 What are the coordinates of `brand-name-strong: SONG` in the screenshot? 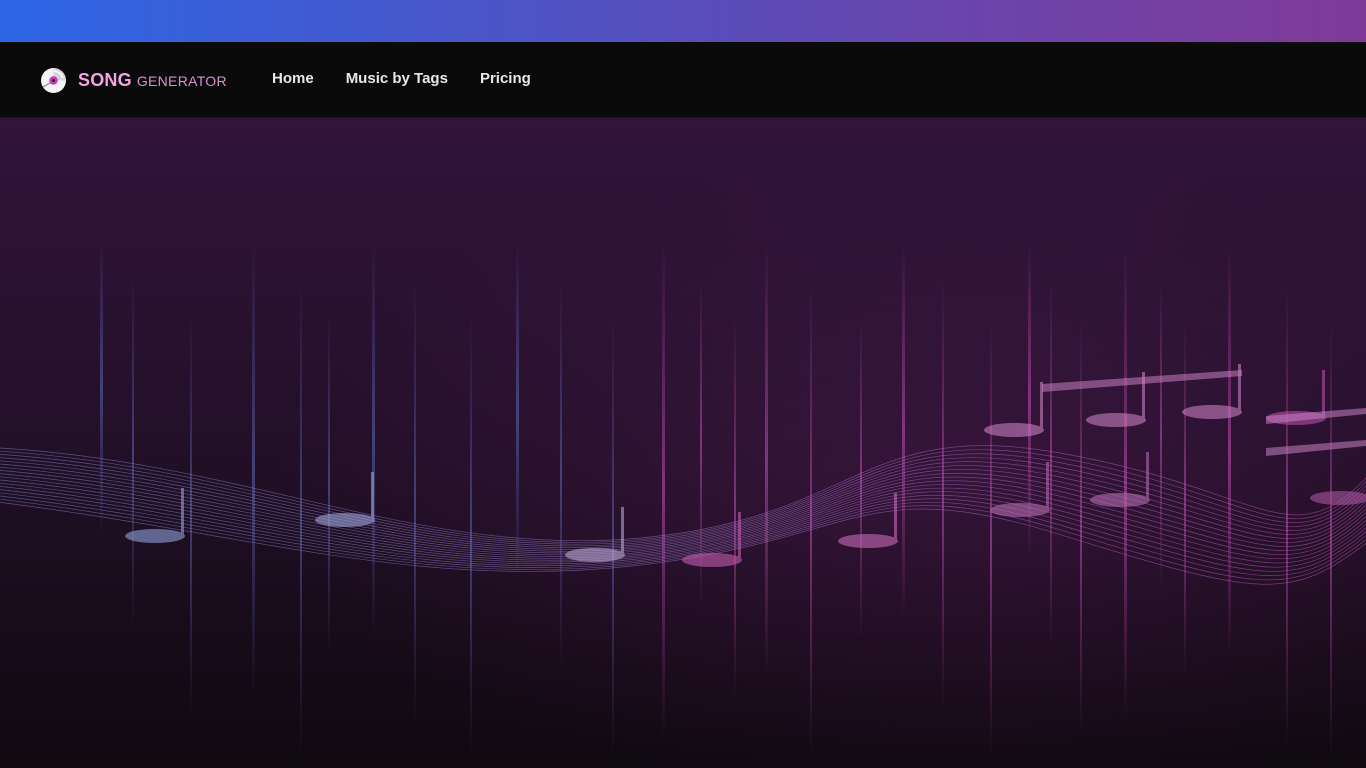 It's located at (105, 79).